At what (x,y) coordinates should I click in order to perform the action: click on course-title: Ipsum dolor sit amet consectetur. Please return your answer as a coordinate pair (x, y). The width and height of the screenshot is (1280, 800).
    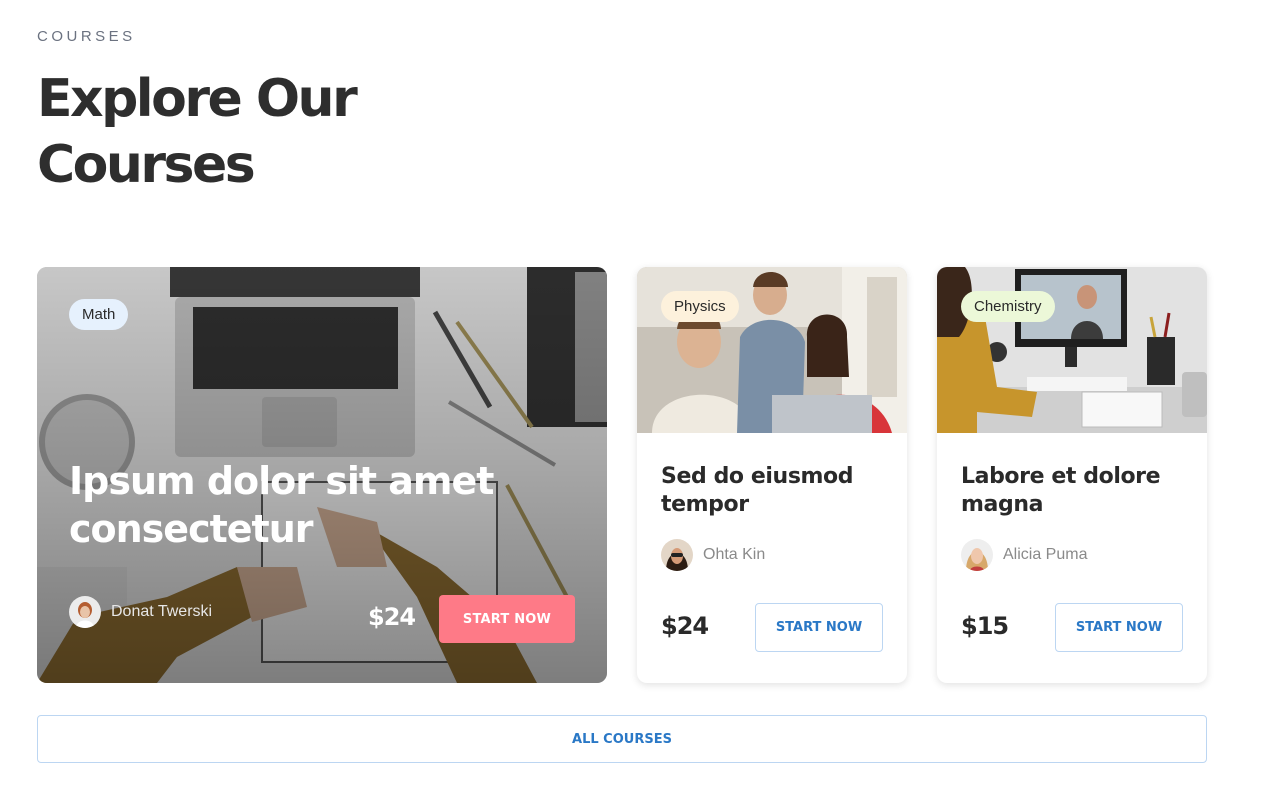
    Looking at the image, I should click on (319, 505).